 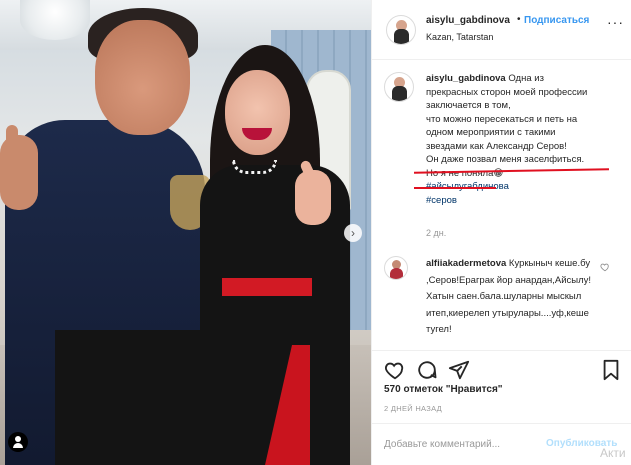 I want to click on follow-button: Подписаться, so click(x=556, y=20).